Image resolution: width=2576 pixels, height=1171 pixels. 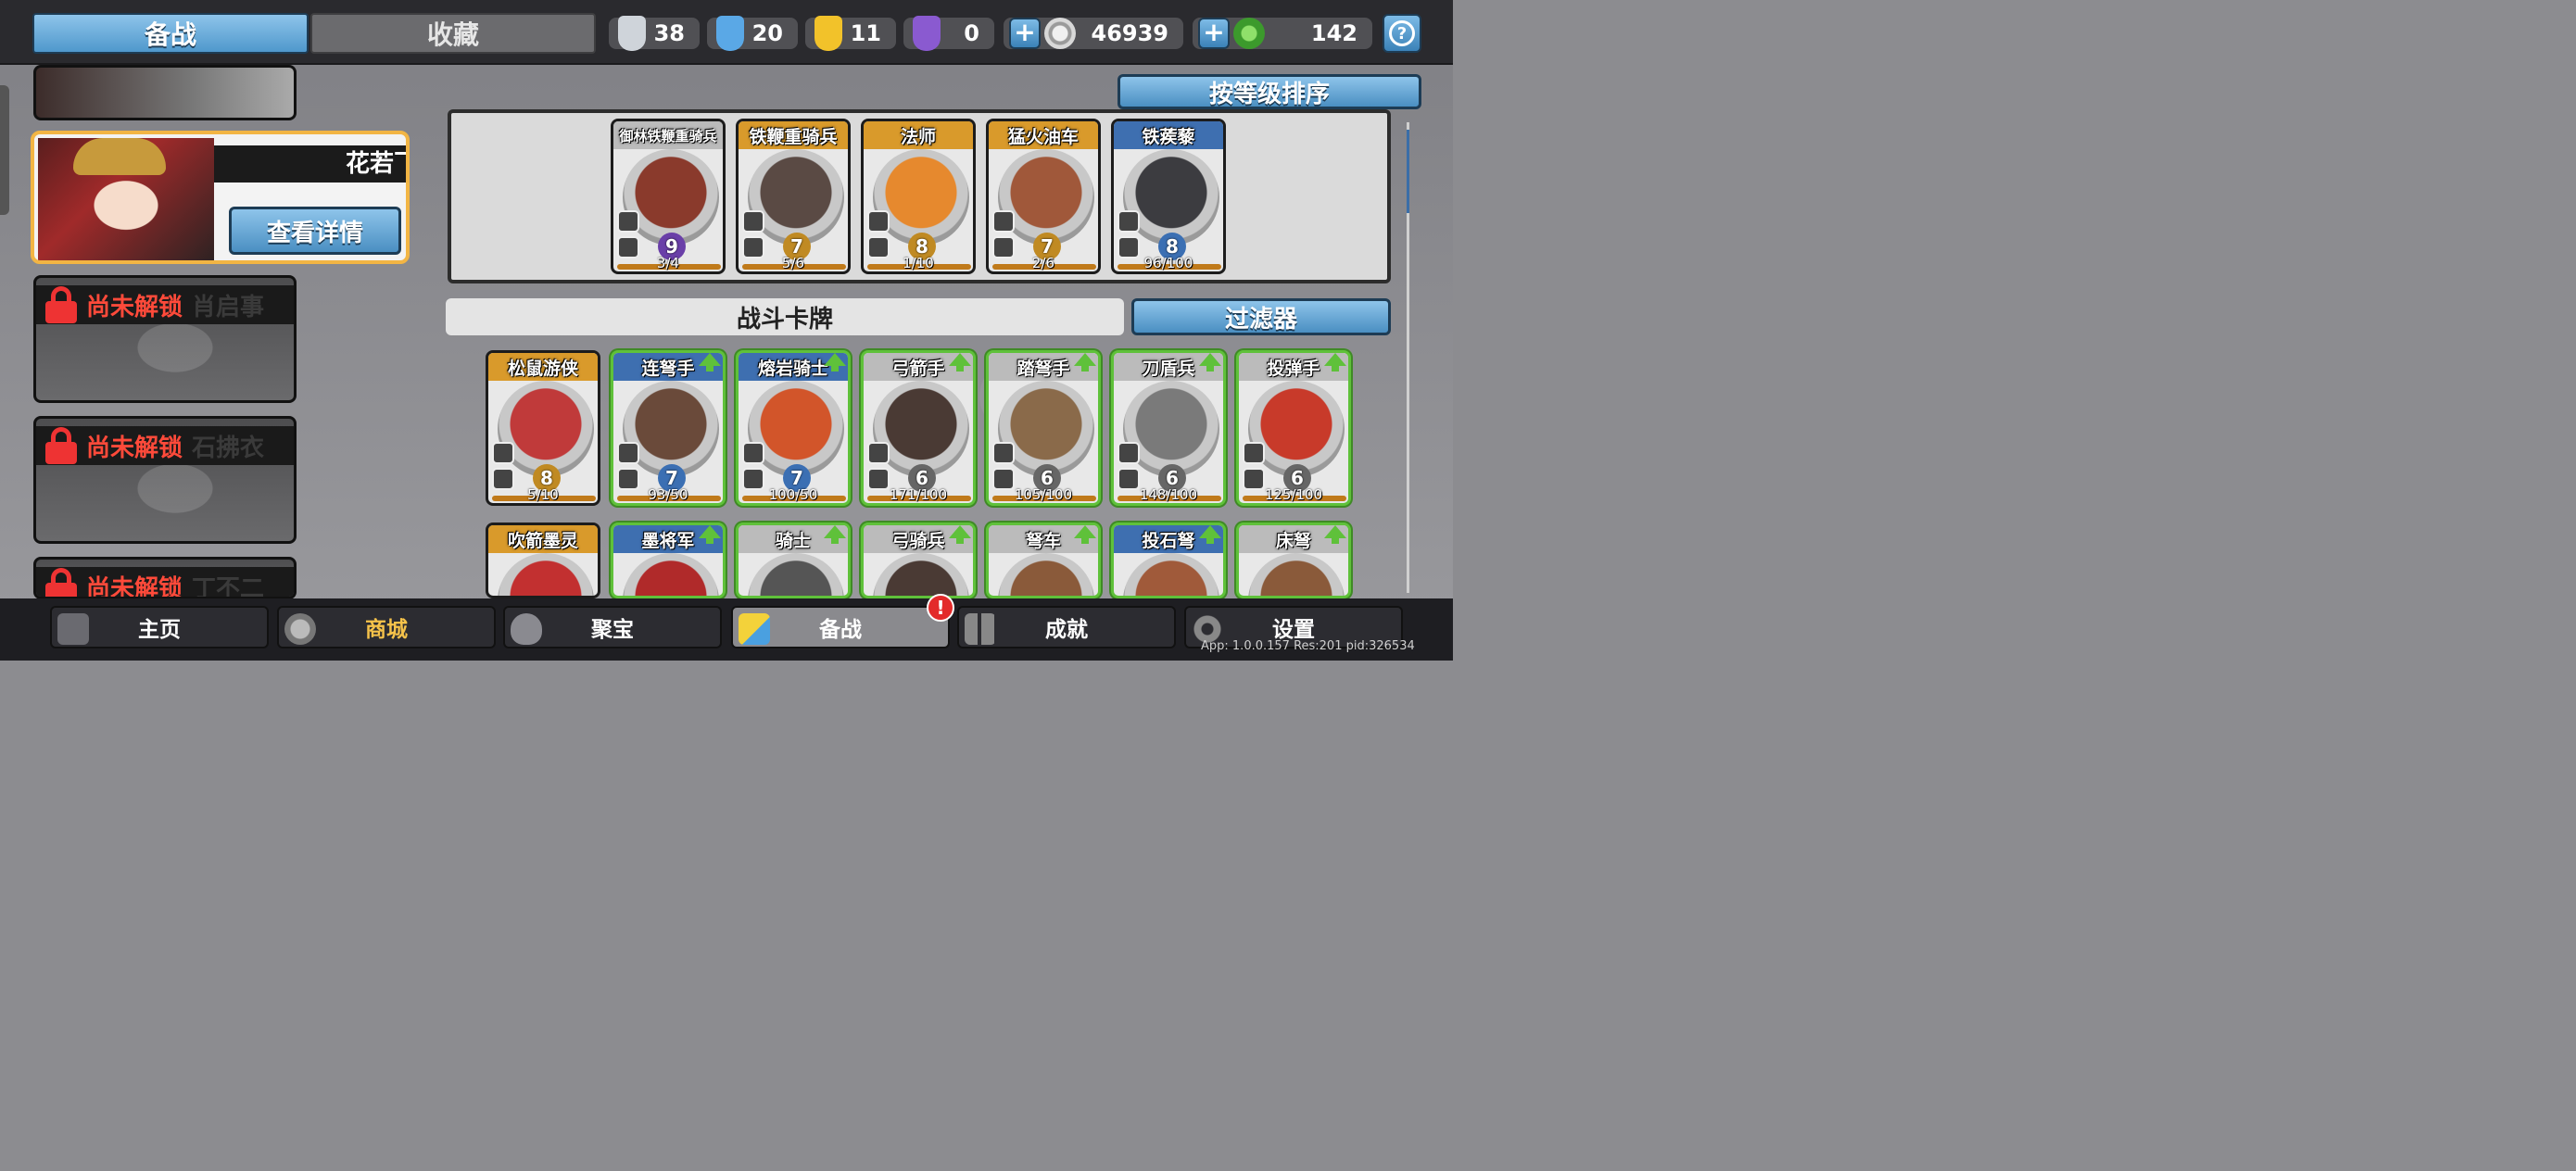 What do you see at coordinates (300, 629) in the screenshot?
I see `coins-icon` at bounding box center [300, 629].